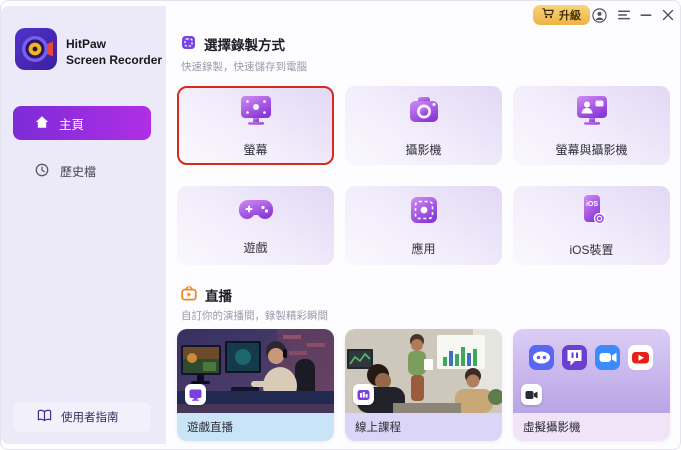 The height and width of the screenshot is (450, 681). What do you see at coordinates (72, 124) in the screenshot?
I see `sidebar-home-label: 主頁` at bounding box center [72, 124].